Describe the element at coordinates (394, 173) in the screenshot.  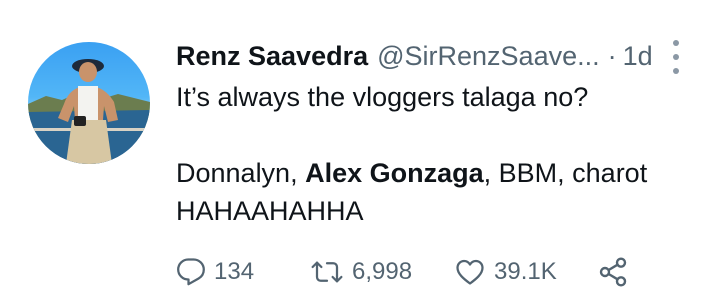
I see `bold-name: Alex Gonzaga` at that location.